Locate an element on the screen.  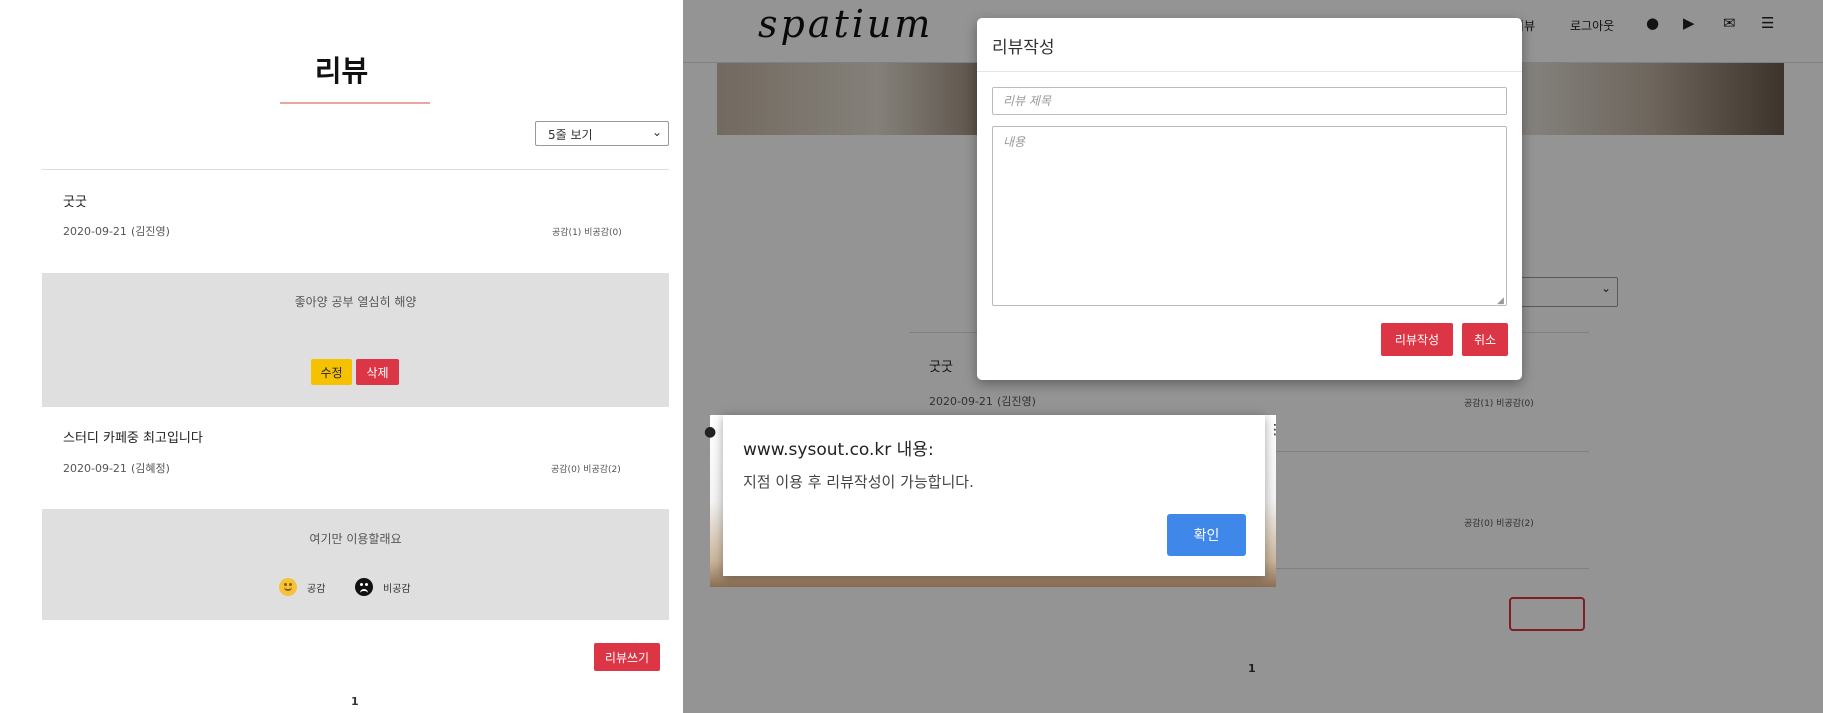
review-content: 여기만 이용할래요 is located at coordinates (355, 539).